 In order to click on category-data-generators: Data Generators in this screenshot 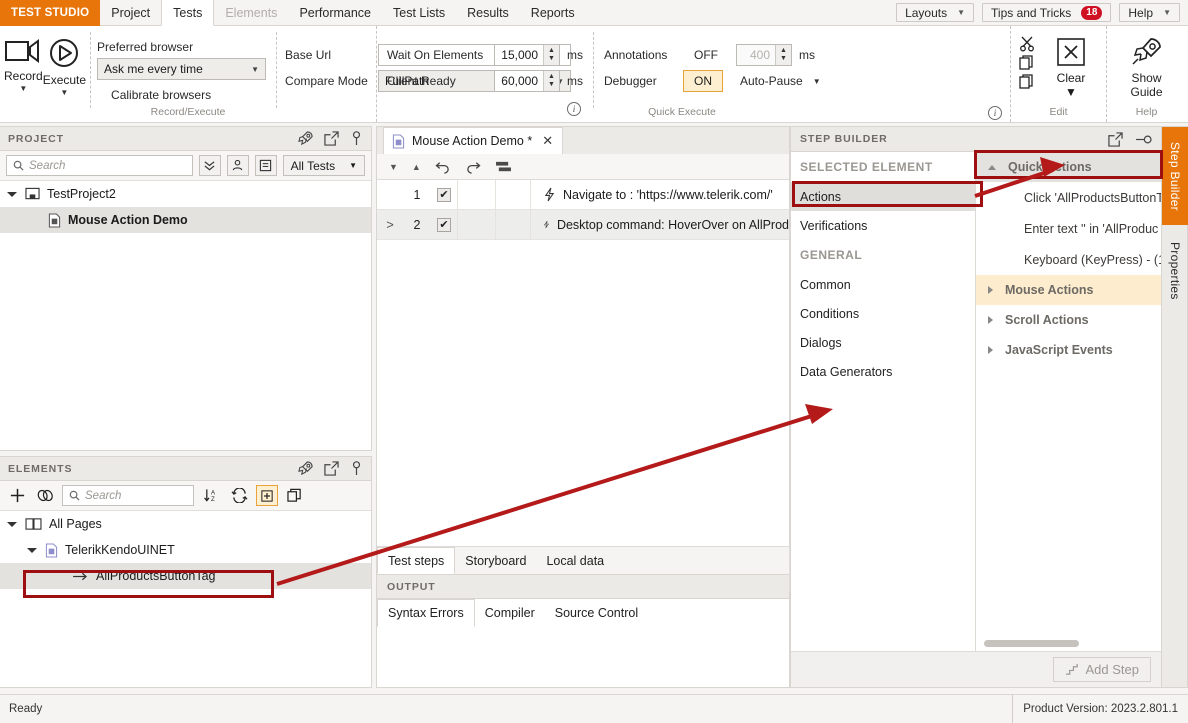, I will do `click(883, 371)`.